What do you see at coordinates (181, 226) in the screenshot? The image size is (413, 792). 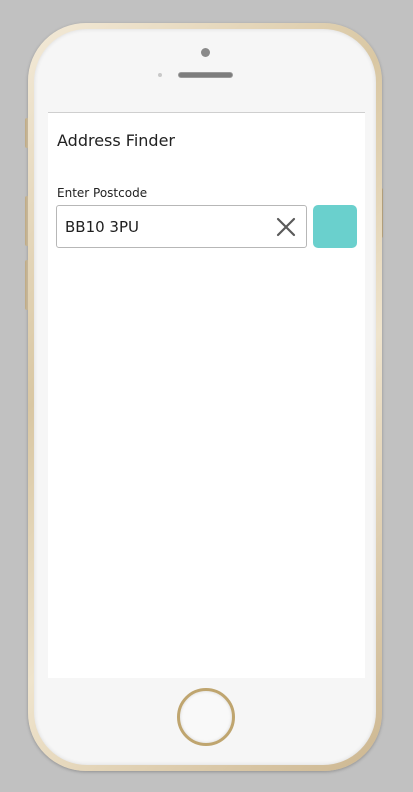 I see `postcode-input: BB10 3PU` at bounding box center [181, 226].